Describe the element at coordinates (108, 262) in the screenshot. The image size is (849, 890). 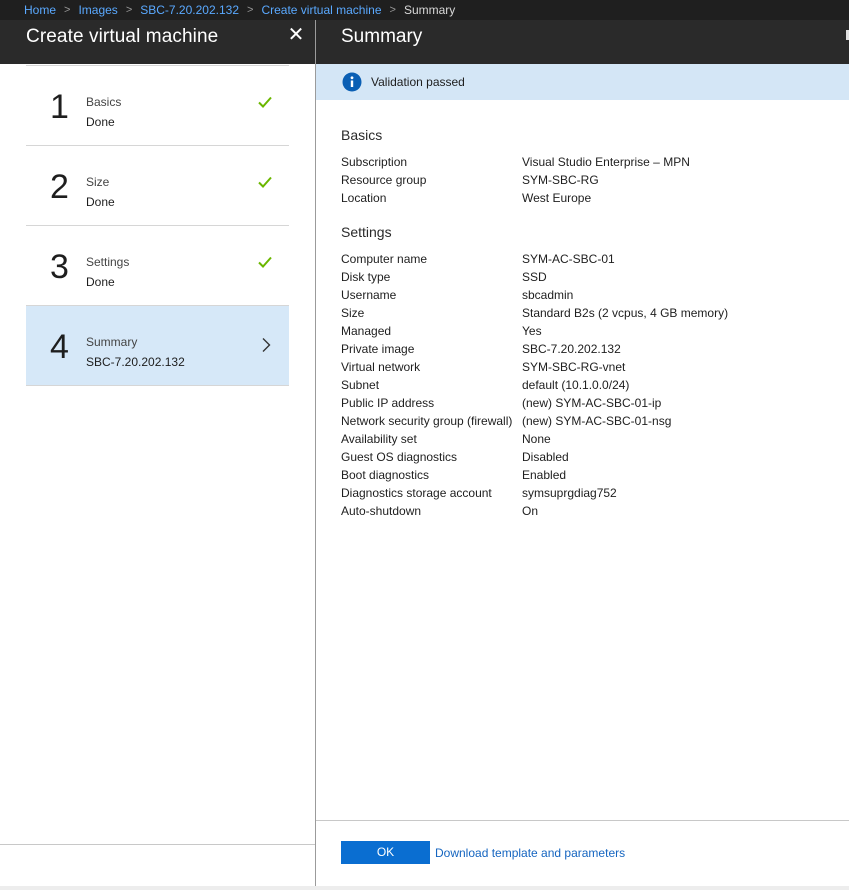
I see `step-name: Settings` at that location.